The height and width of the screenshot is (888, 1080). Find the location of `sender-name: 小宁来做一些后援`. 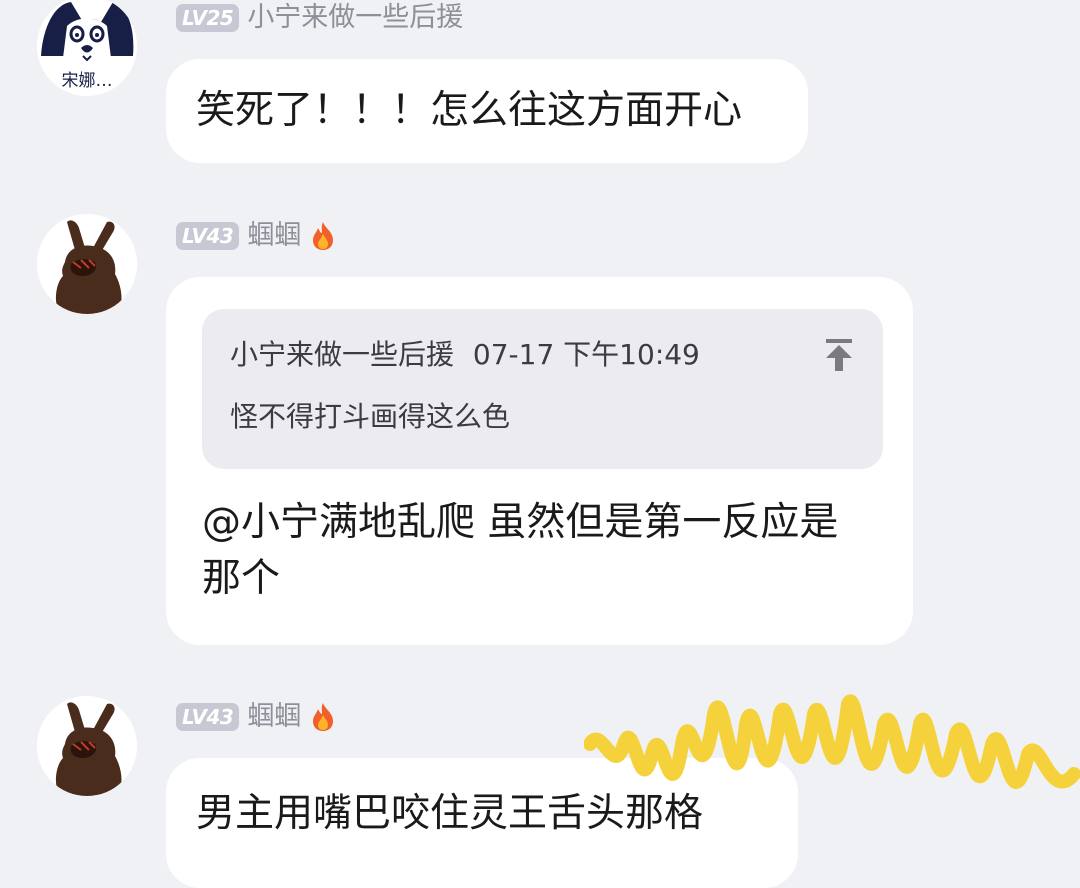

sender-name: 小宁来做一些后援 is located at coordinates (355, 18).